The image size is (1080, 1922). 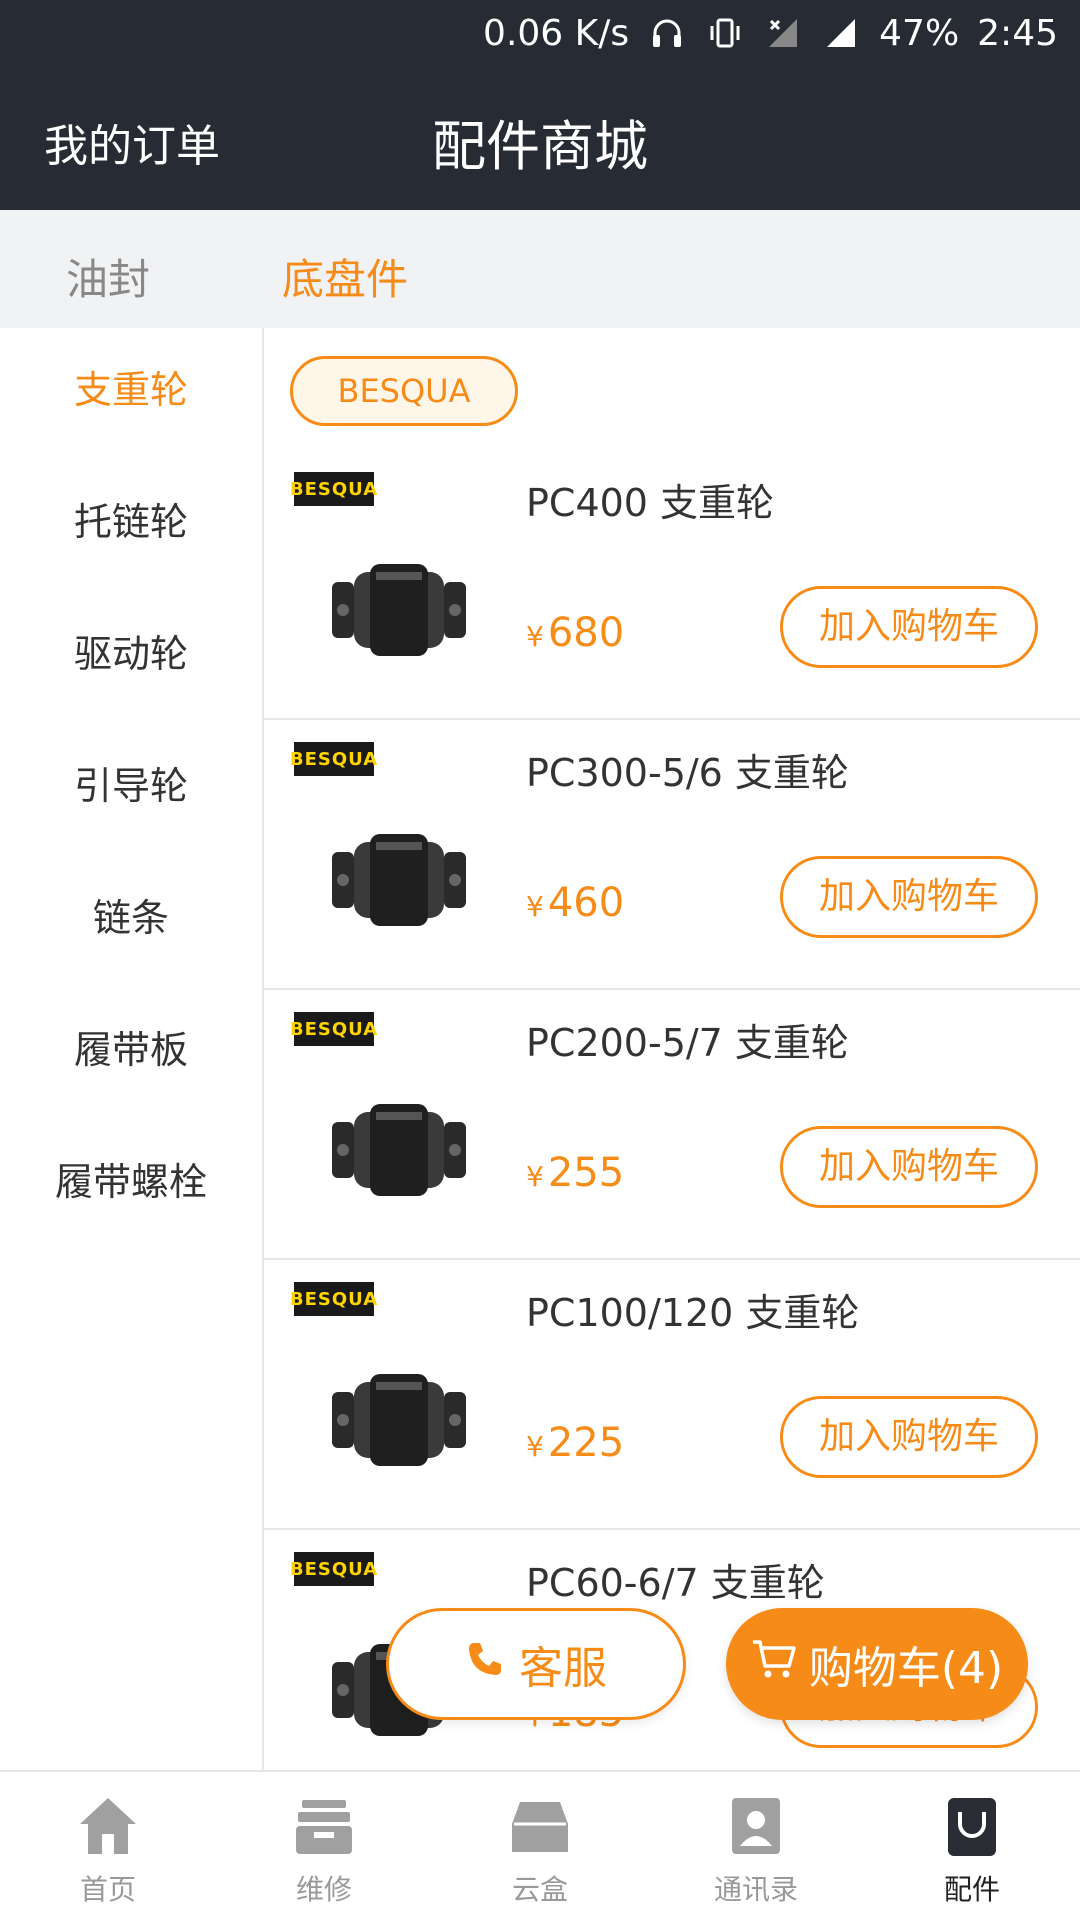 What do you see at coordinates (783, 33) in the screenshot?
I see `no-sim-signal-icon` at bounding box center [783, 33].